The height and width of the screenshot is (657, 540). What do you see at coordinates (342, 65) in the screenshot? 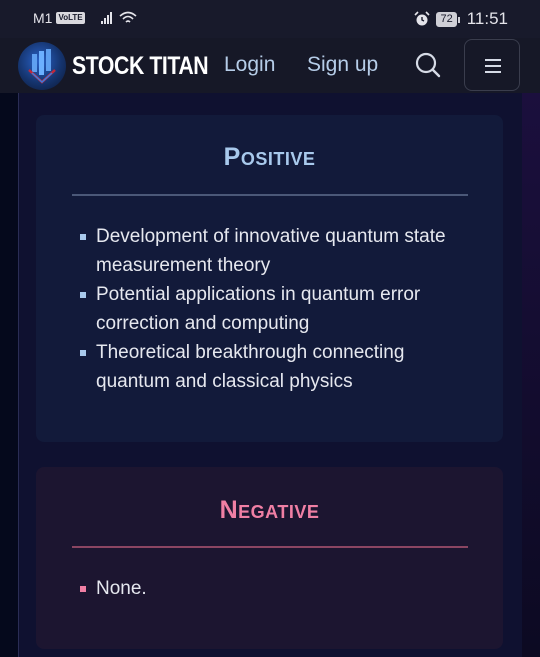
I see `signup-link: Sign up` at bounding box center [342, 65].